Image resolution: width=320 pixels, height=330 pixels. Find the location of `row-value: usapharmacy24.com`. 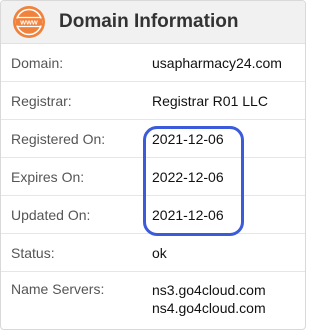

row-value: usapharmacy24.com is located at coordinates (217, 62).